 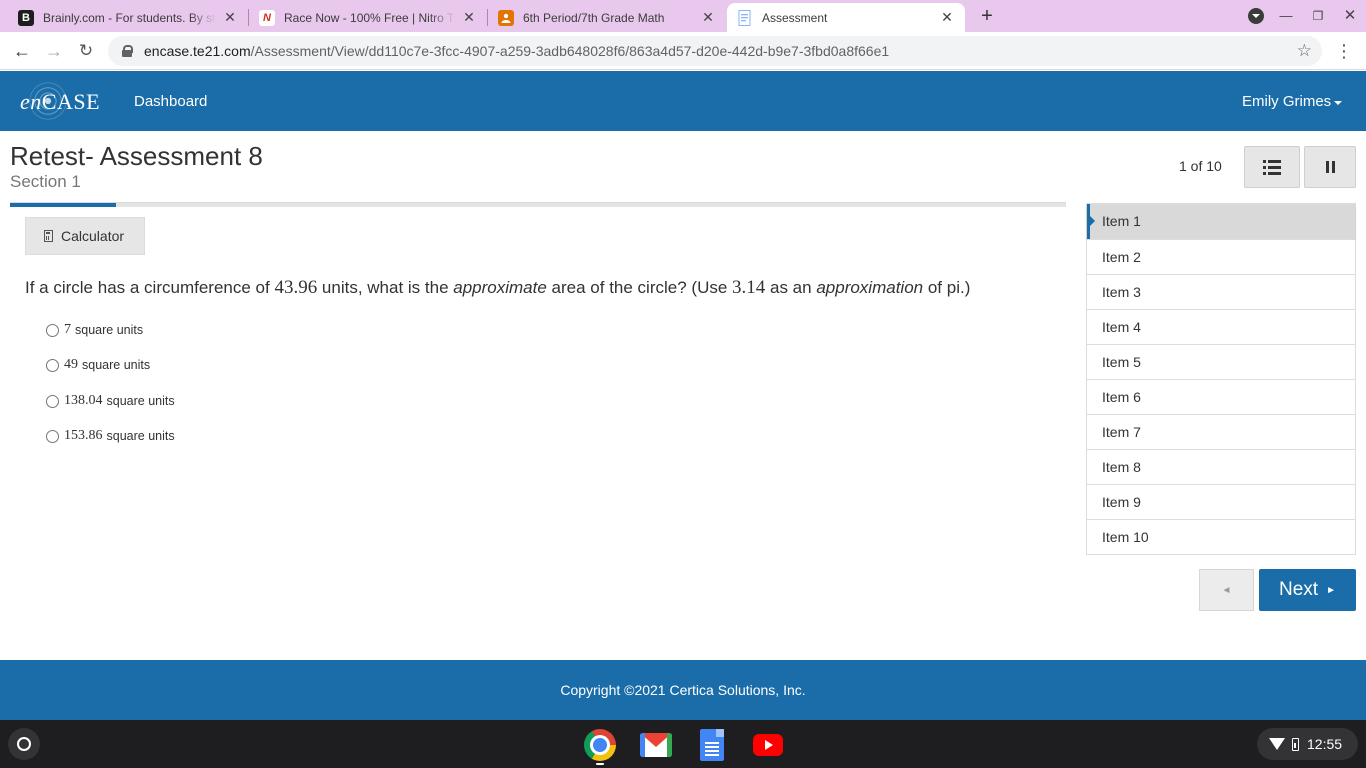 What do you see at coordinates (1200, 166) in the screenshot?
I see `item-counter: 1 of 10` at bounding box center [1200, 166].